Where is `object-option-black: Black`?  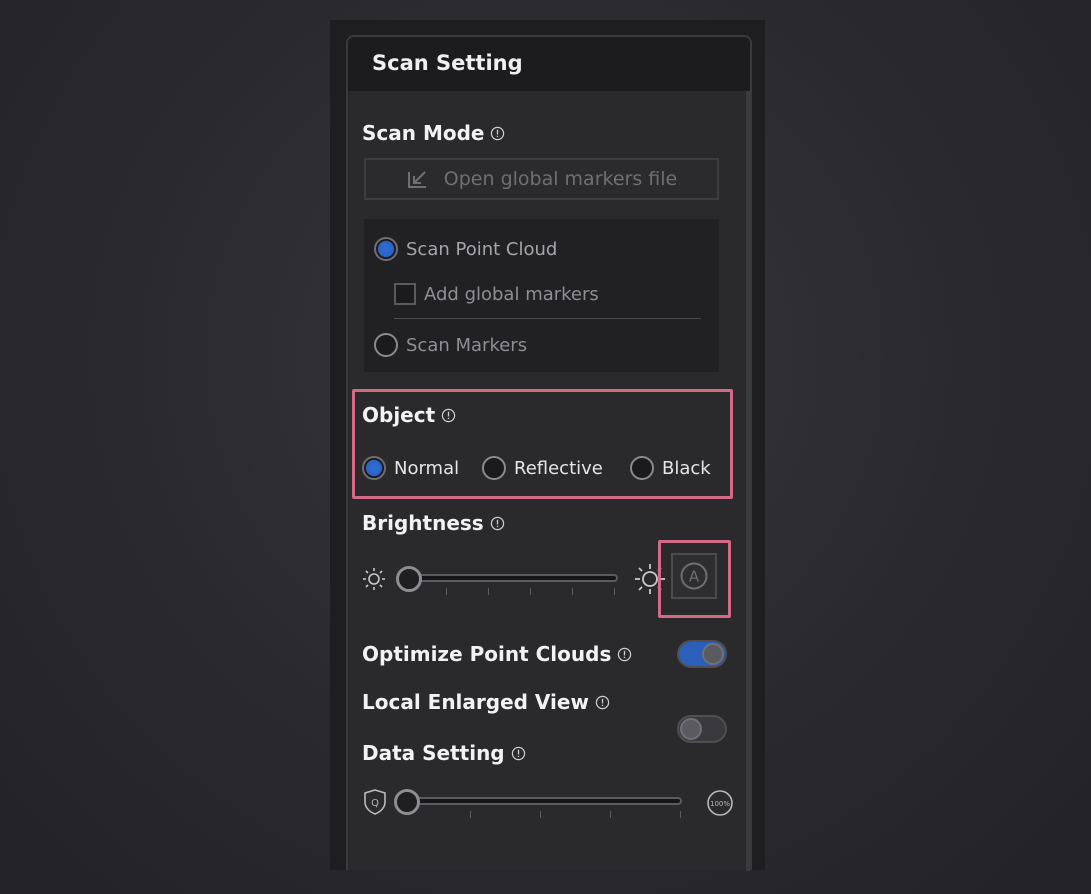 object-option-black: Black is located at coordinates (670, 468).